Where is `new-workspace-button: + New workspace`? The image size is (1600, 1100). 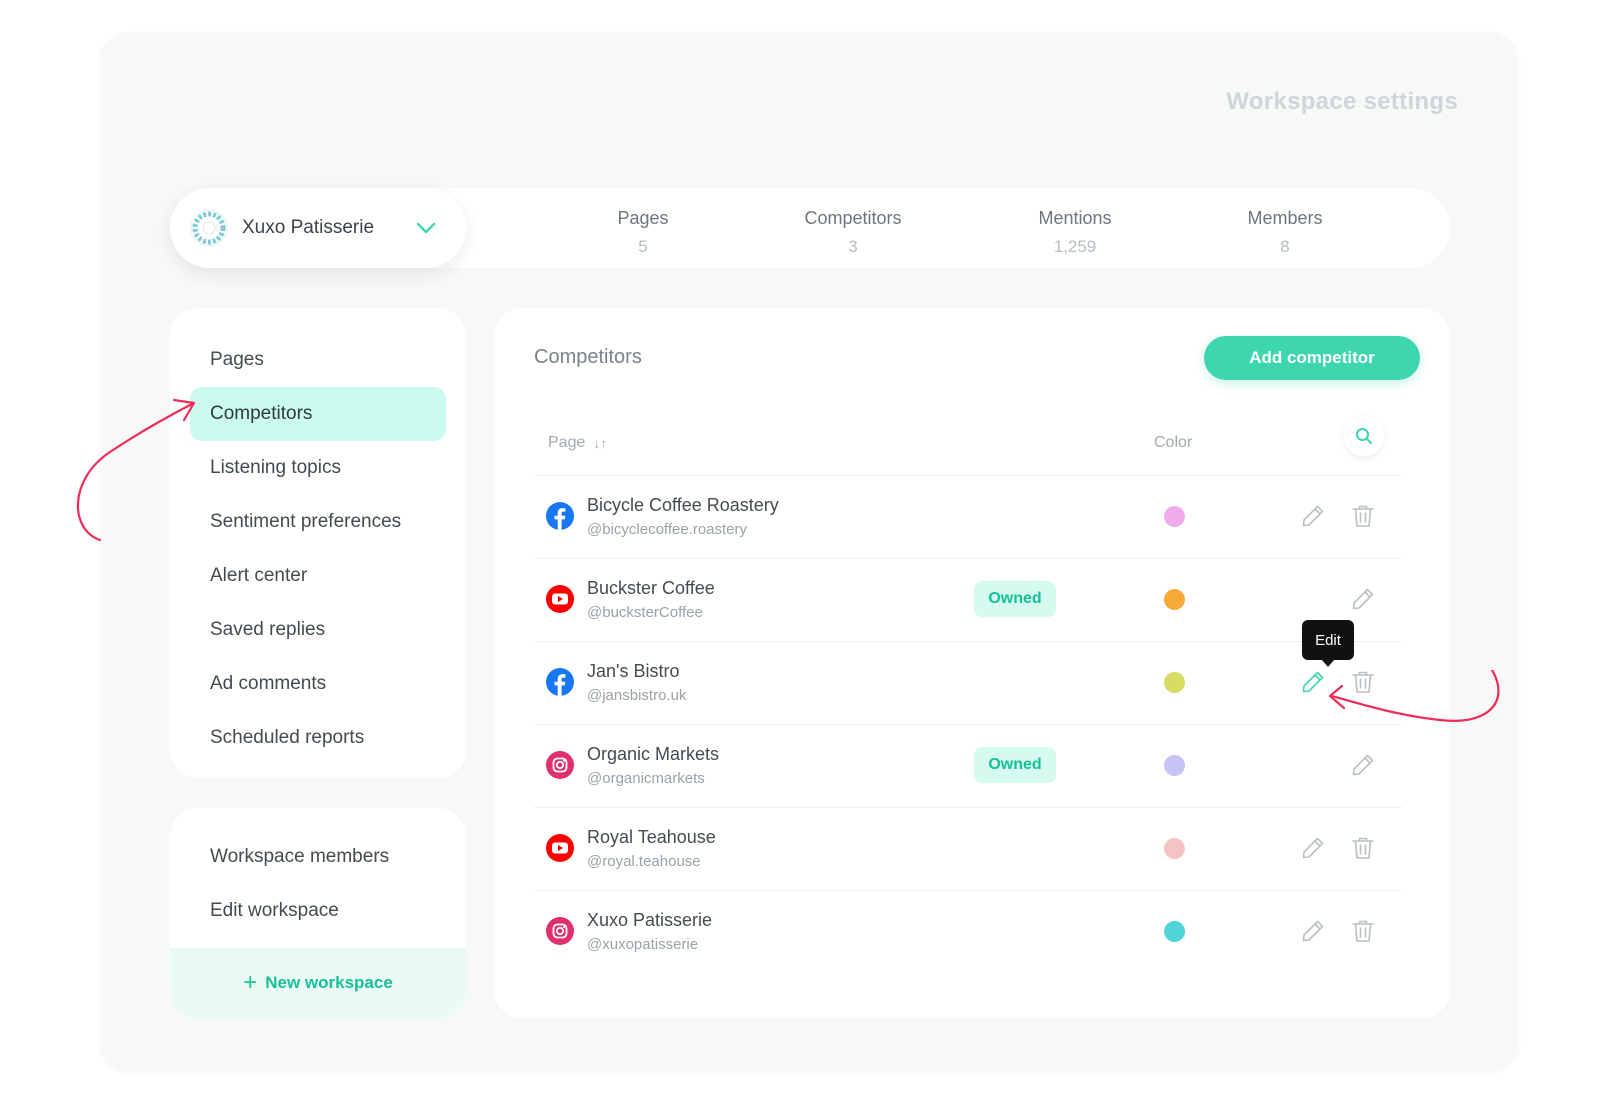 new-workspace-button: + New workspace is located at coordinates (318, 983).